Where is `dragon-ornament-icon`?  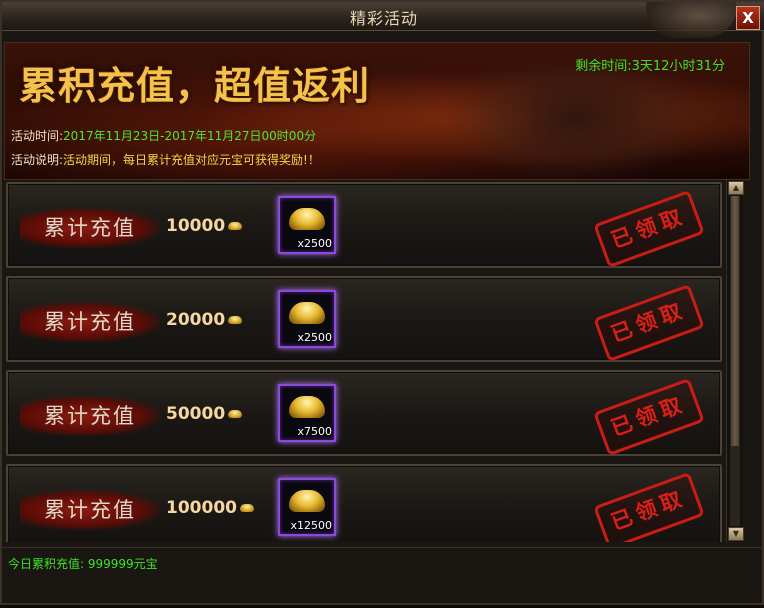 dragon-ornament-icon is located at coordinates (691, 20).